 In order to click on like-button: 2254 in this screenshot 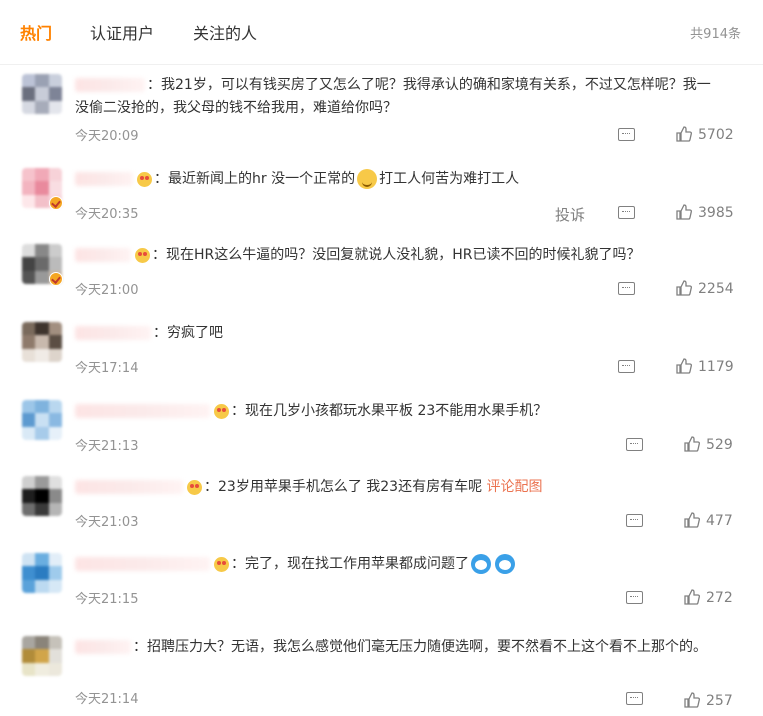, I will do `click(705, 288)`.